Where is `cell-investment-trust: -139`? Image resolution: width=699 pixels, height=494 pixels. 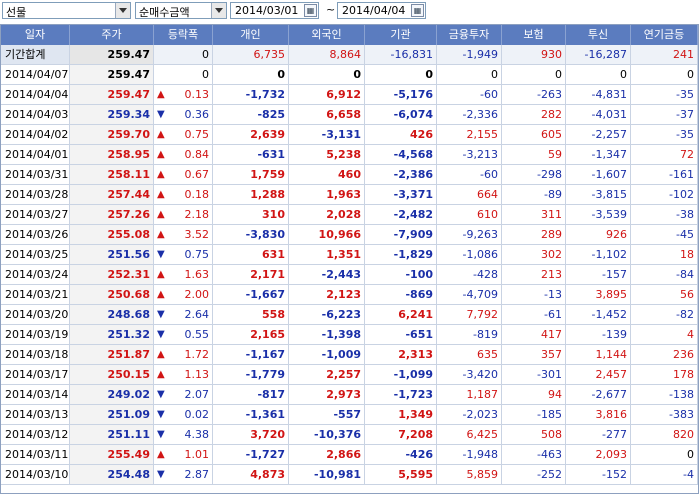 cell-investment-trust: -139 is located at coordinates (598, 334).